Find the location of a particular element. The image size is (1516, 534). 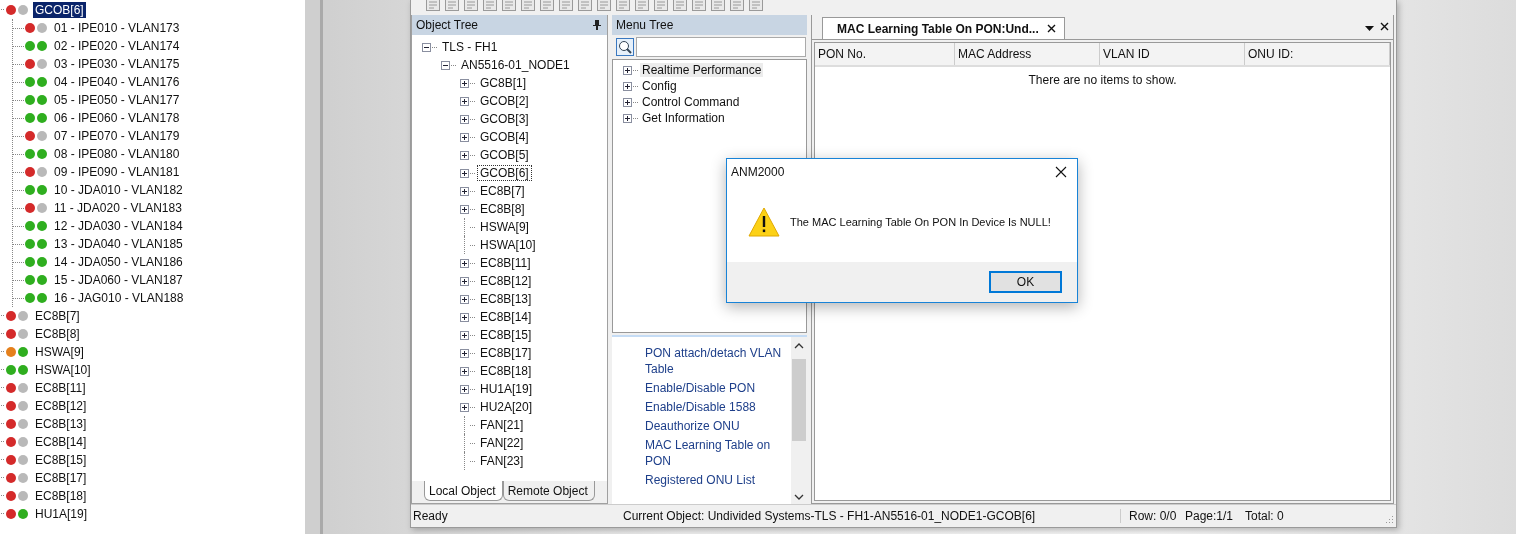

tree-item: 11 - JDA020 - VLAN183 is located at coordinates (118, 208).